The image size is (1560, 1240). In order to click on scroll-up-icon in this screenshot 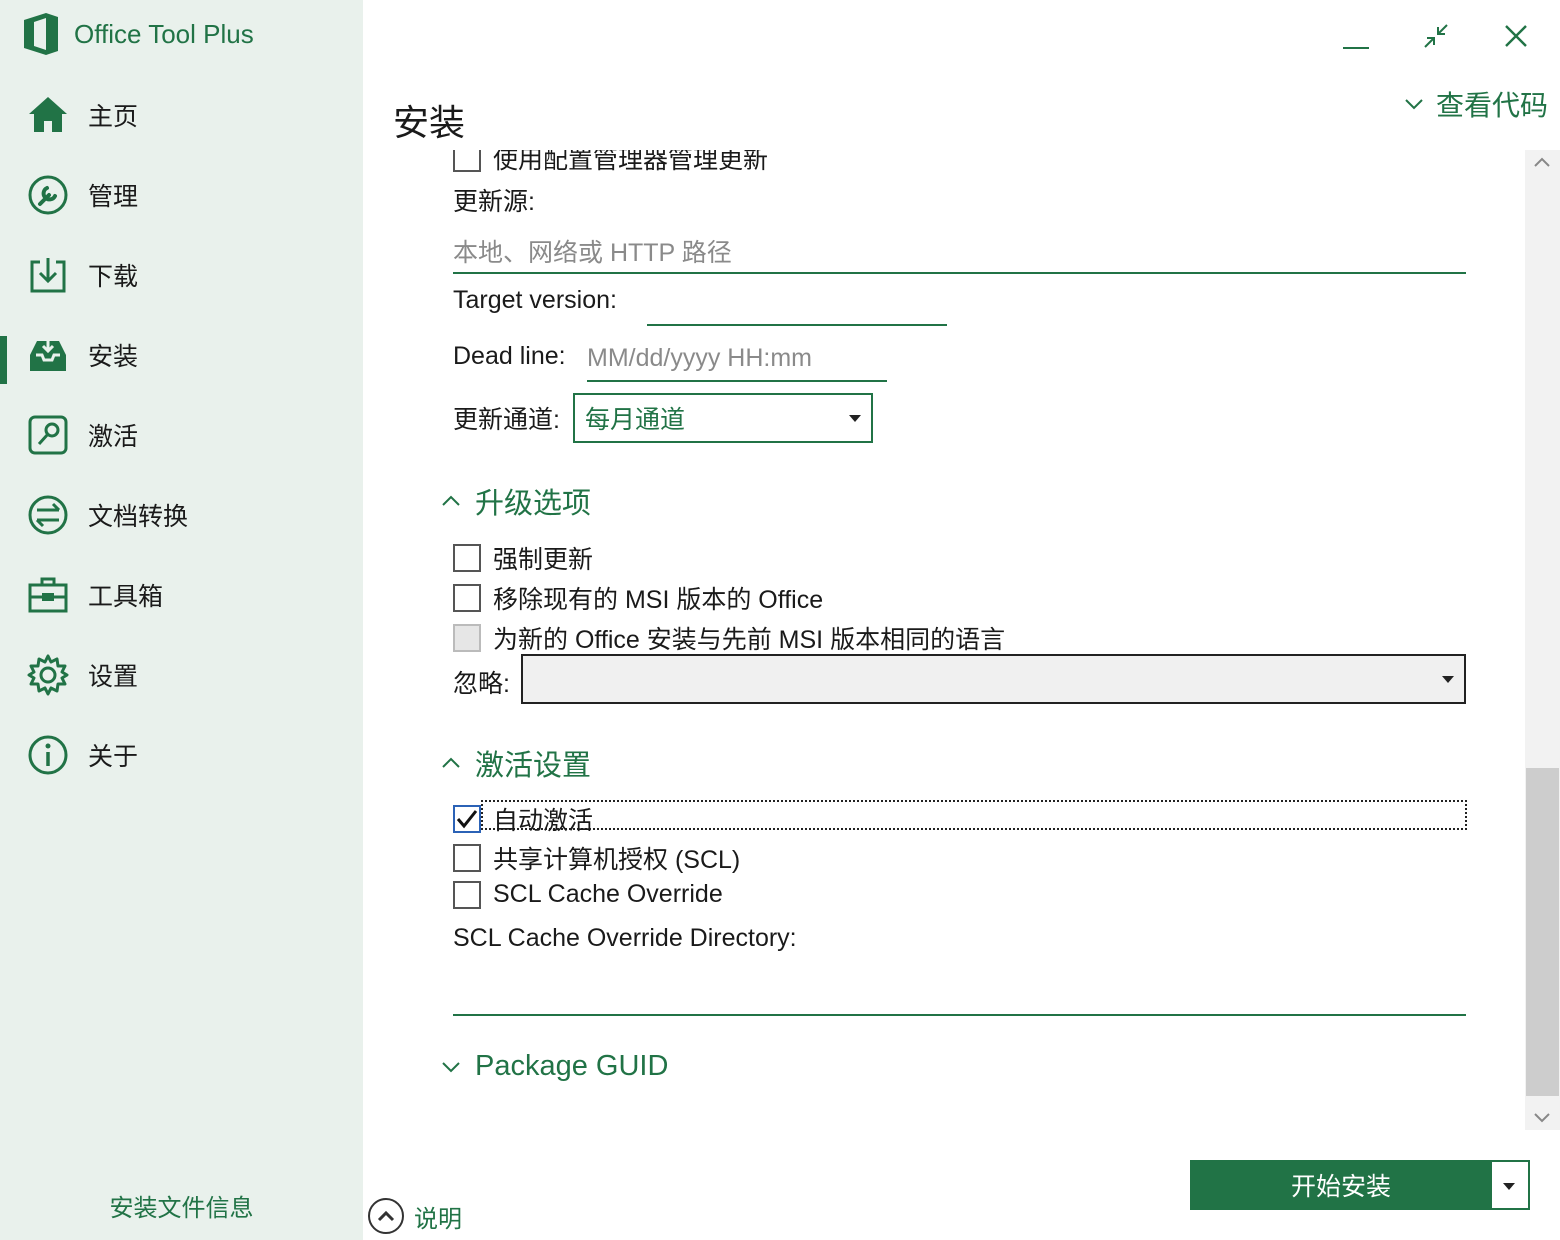, I will do `click(1542, 162)`.